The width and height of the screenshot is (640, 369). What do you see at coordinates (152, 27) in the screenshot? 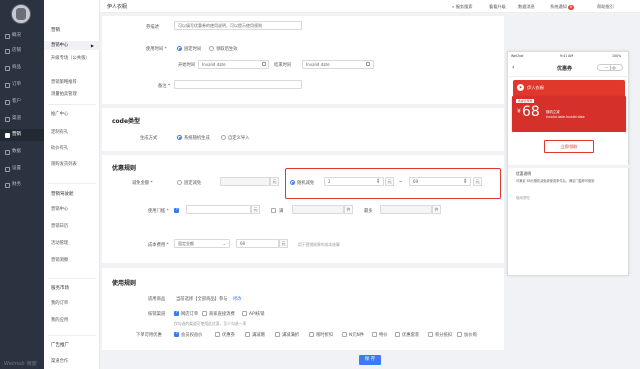
I see `desc-label: 券描述` at bounding box center [152, 27].